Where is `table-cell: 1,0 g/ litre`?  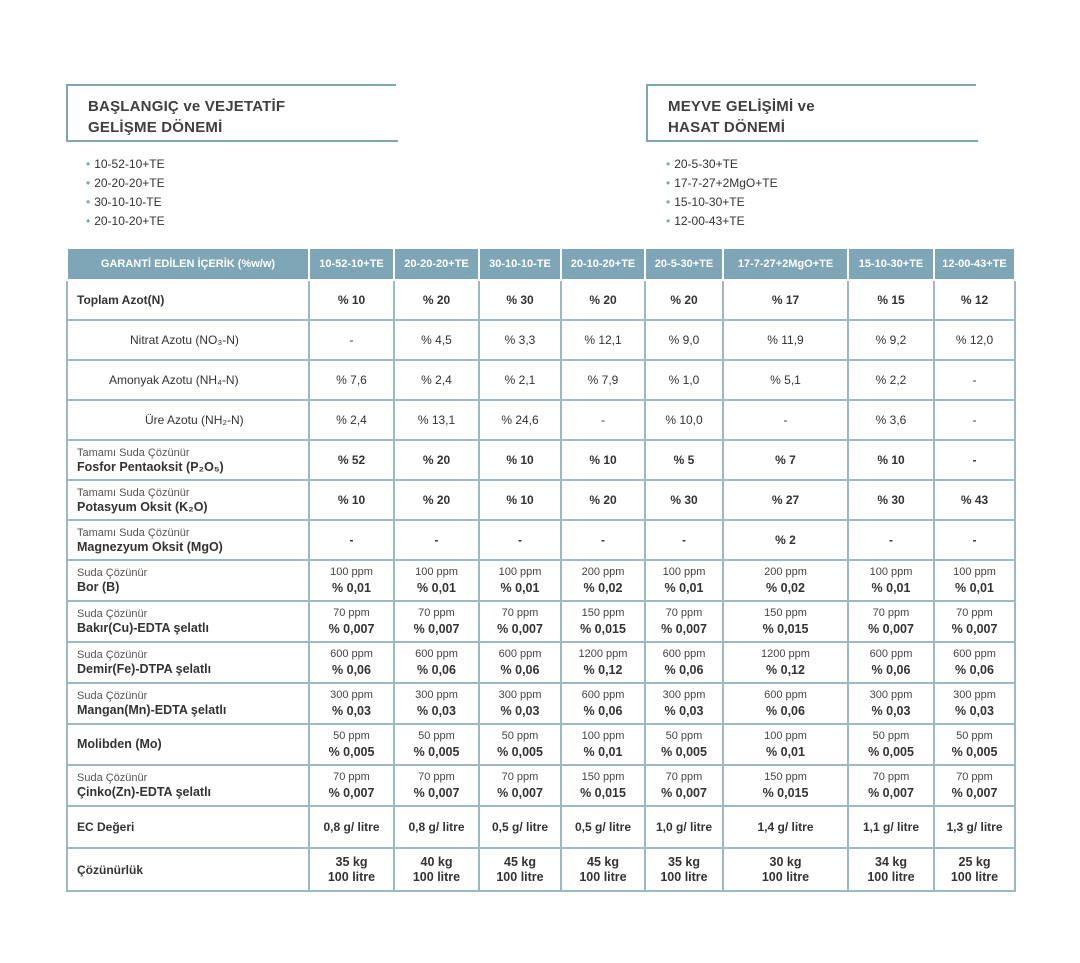
table-cell: 1,0 g/ litre is located at coordinates (684, 827).